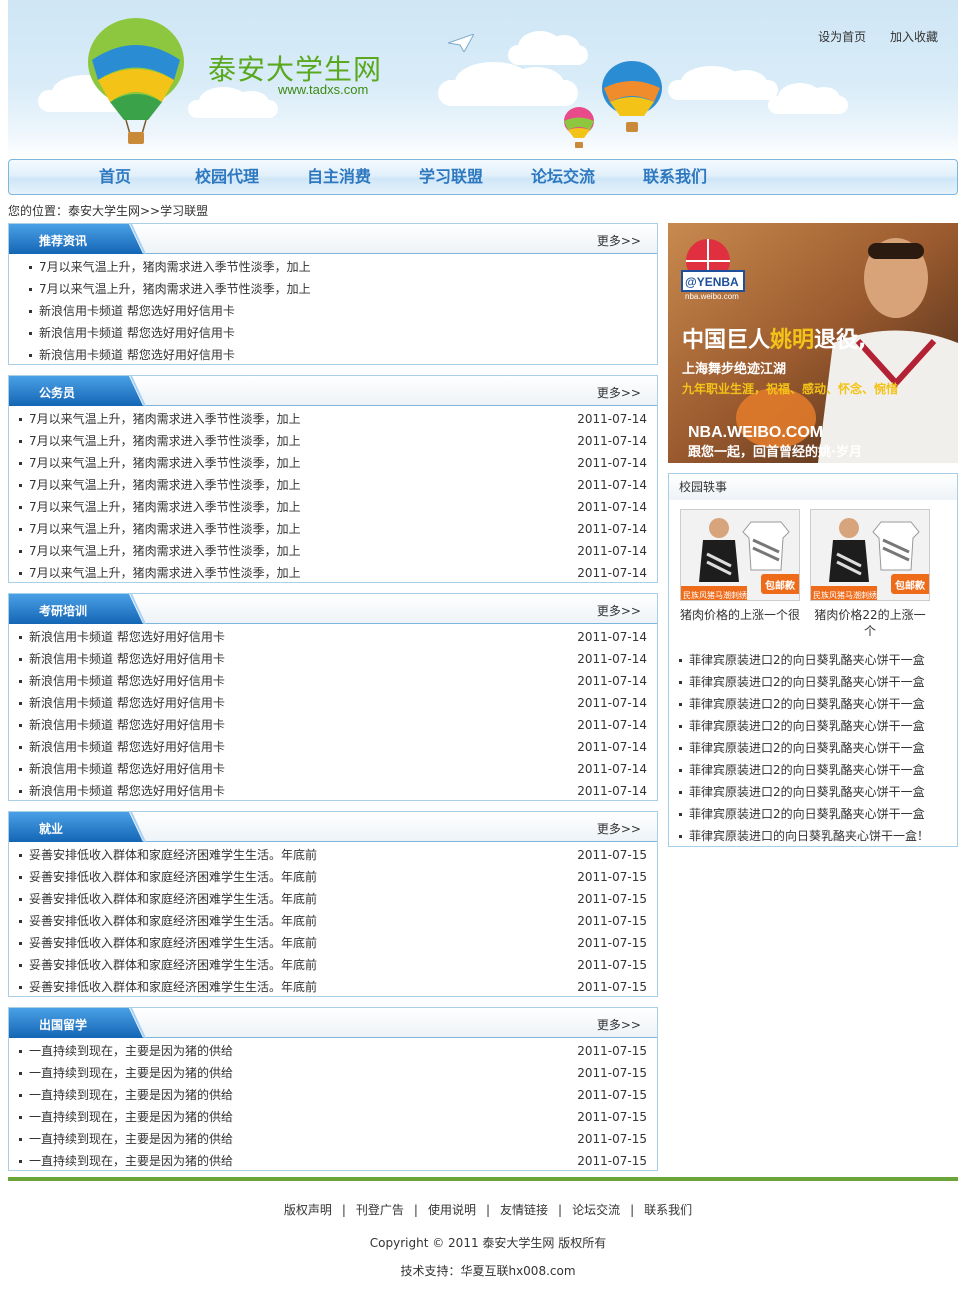  What do you see at coordinates (333, 391) in the screenshot?
I see `section-header: 公务员 更多>>` at bounding box center [333, 391].